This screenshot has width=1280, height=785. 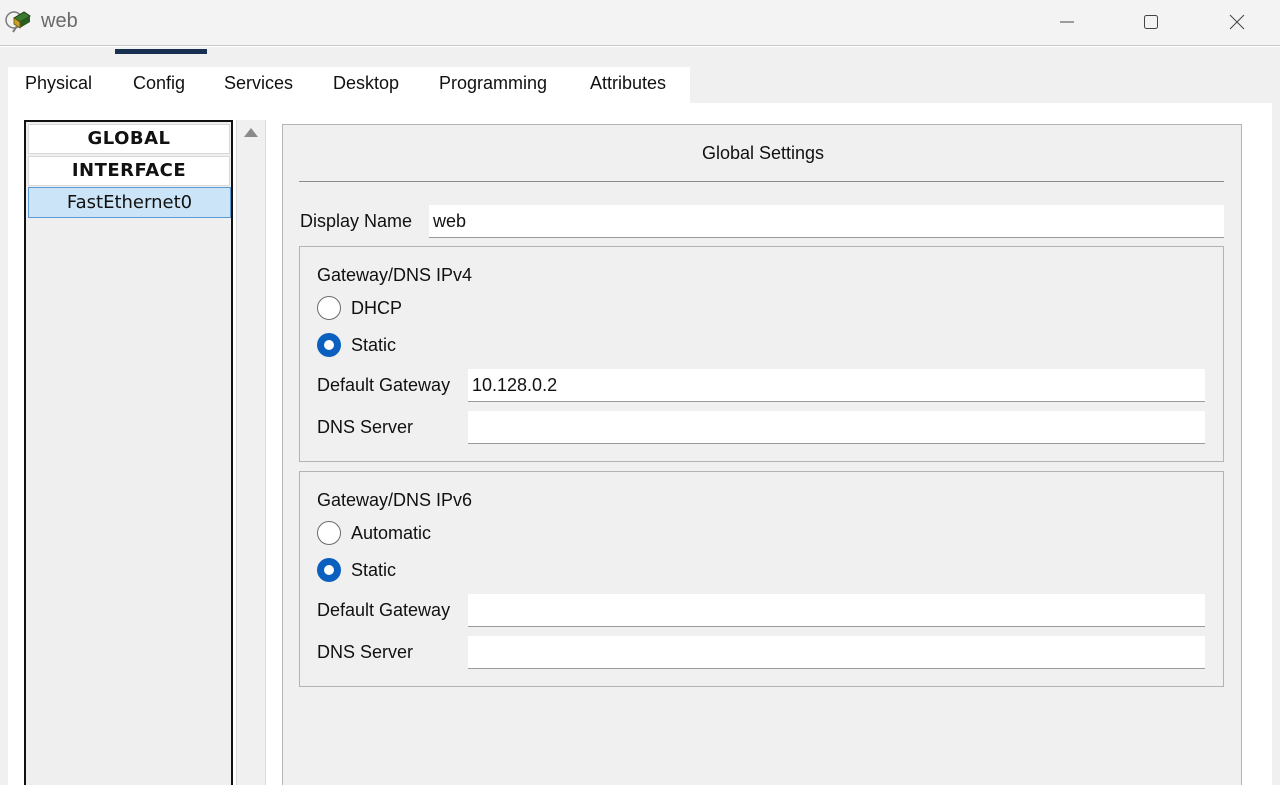 I want to click on ipv4-dhcp-label: DHCP, so click(x=376, y=308).